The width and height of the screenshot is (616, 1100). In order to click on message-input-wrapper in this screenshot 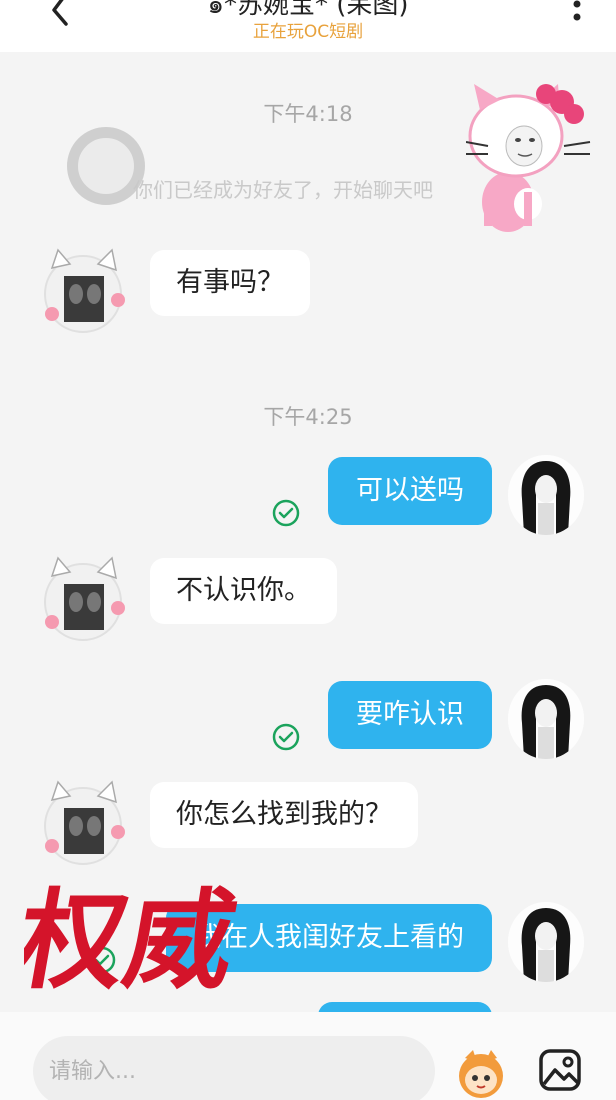, I will do `click(234, 1068)`.